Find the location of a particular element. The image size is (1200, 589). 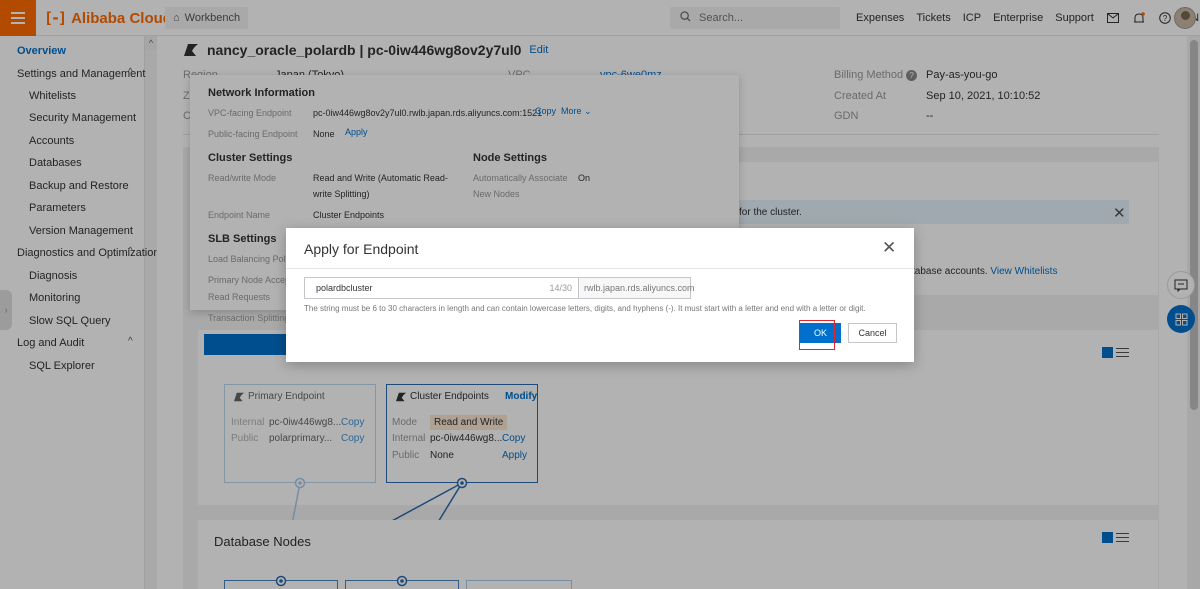

endpoint-prefix-input is located at coordinates (427, 288).